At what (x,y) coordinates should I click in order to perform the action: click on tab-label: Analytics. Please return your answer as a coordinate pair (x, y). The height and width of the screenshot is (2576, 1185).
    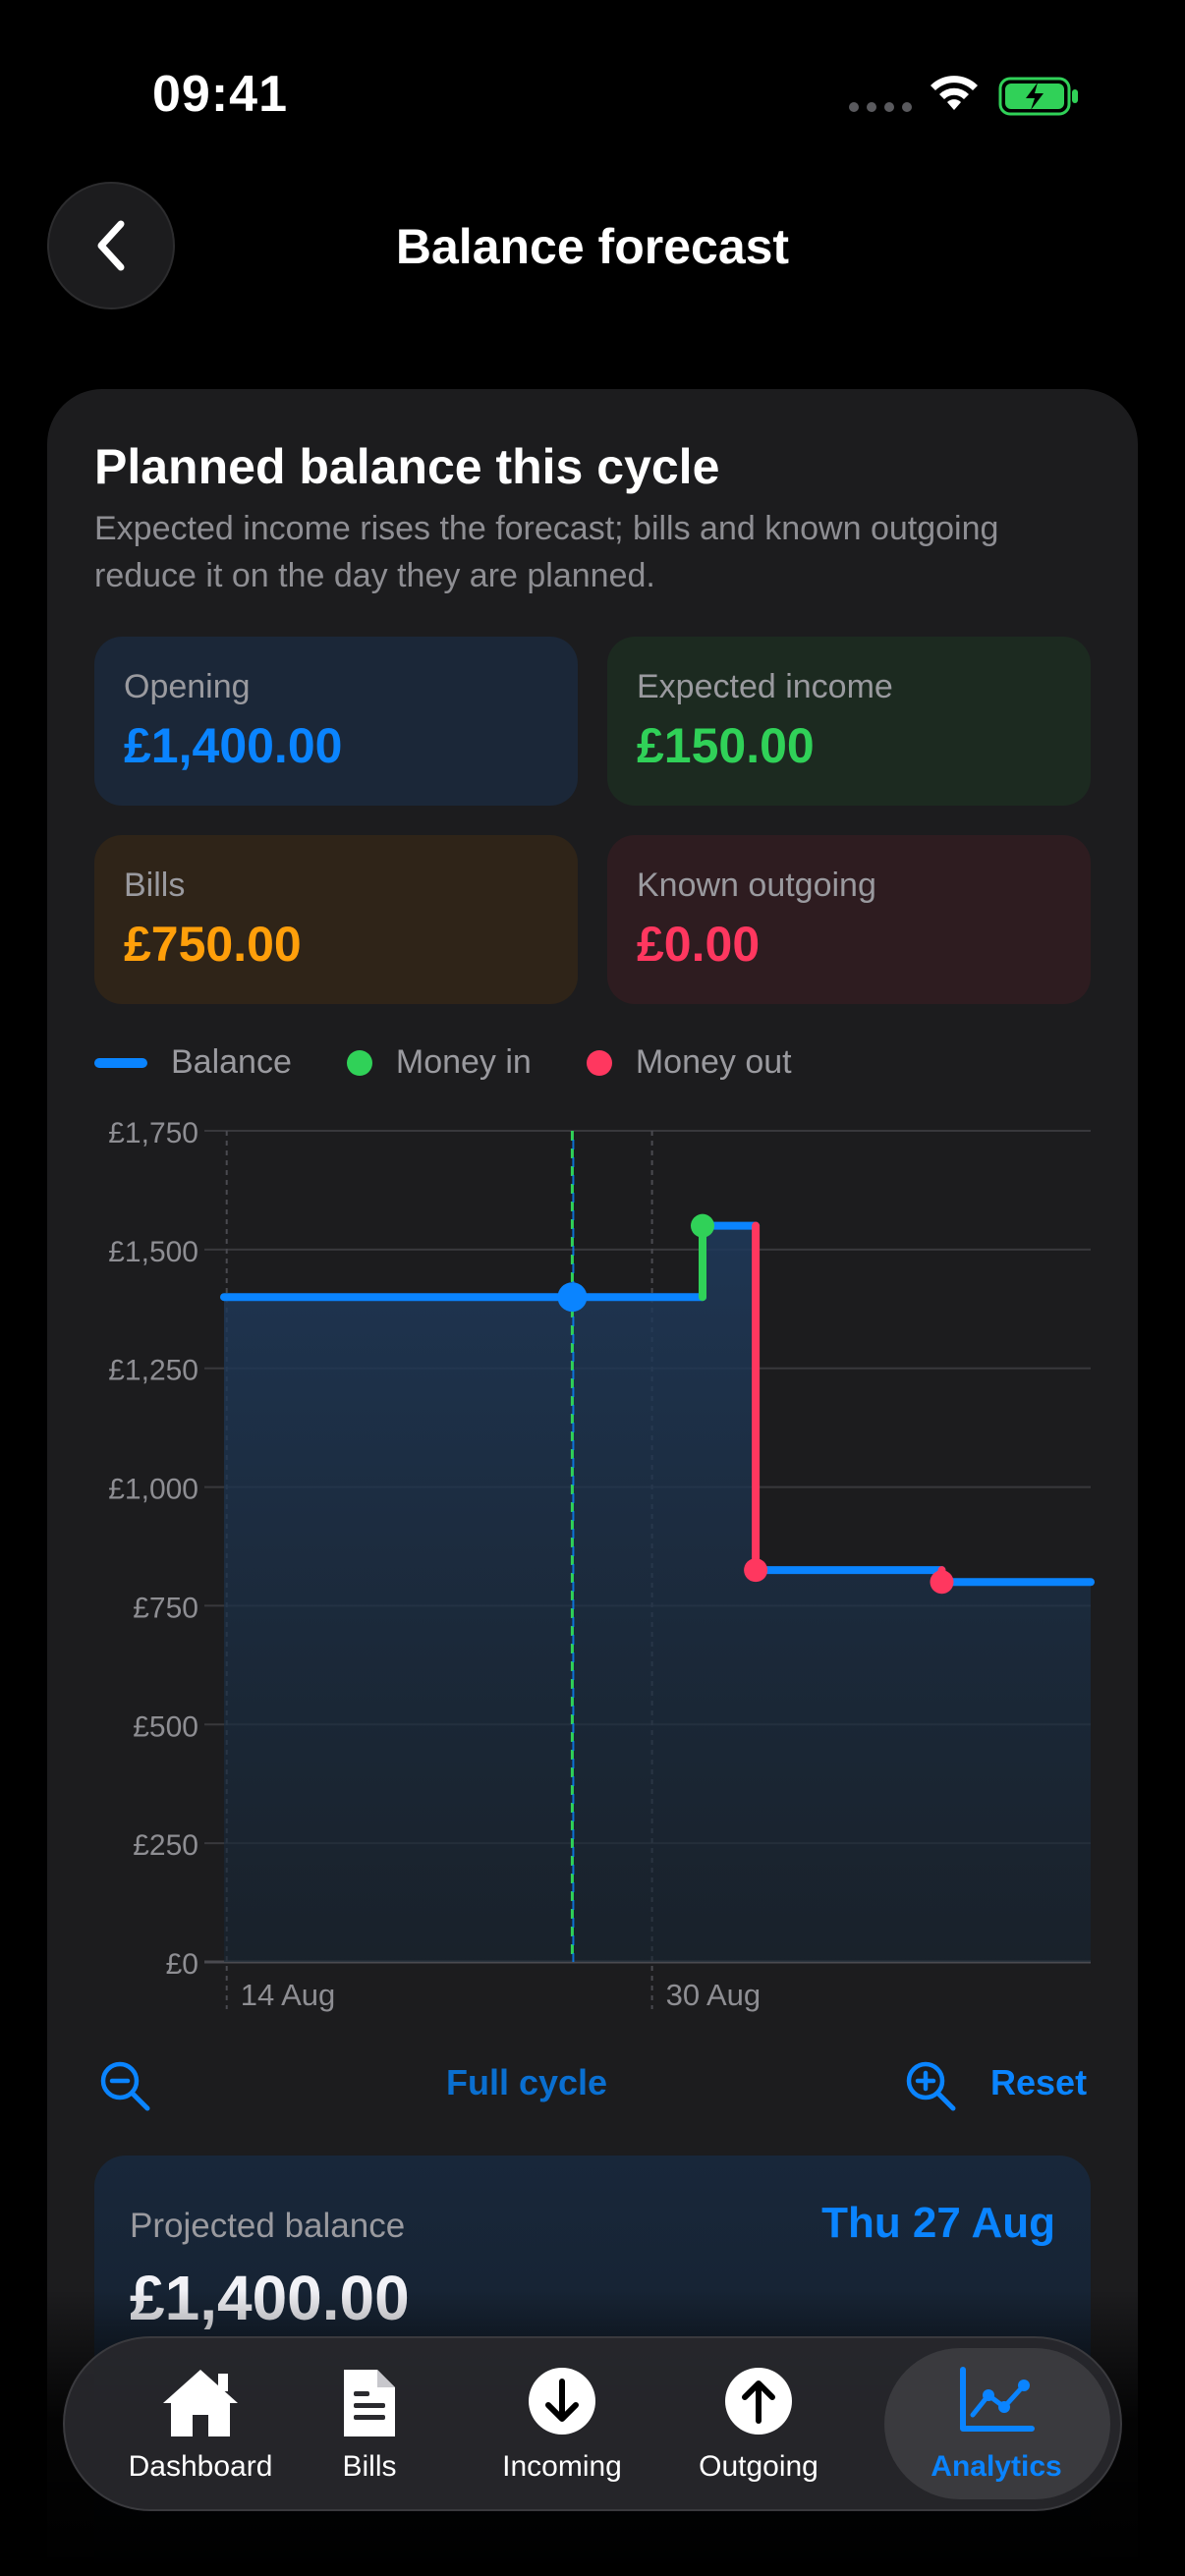
    Looking at the image, I should click on (997, 2466).